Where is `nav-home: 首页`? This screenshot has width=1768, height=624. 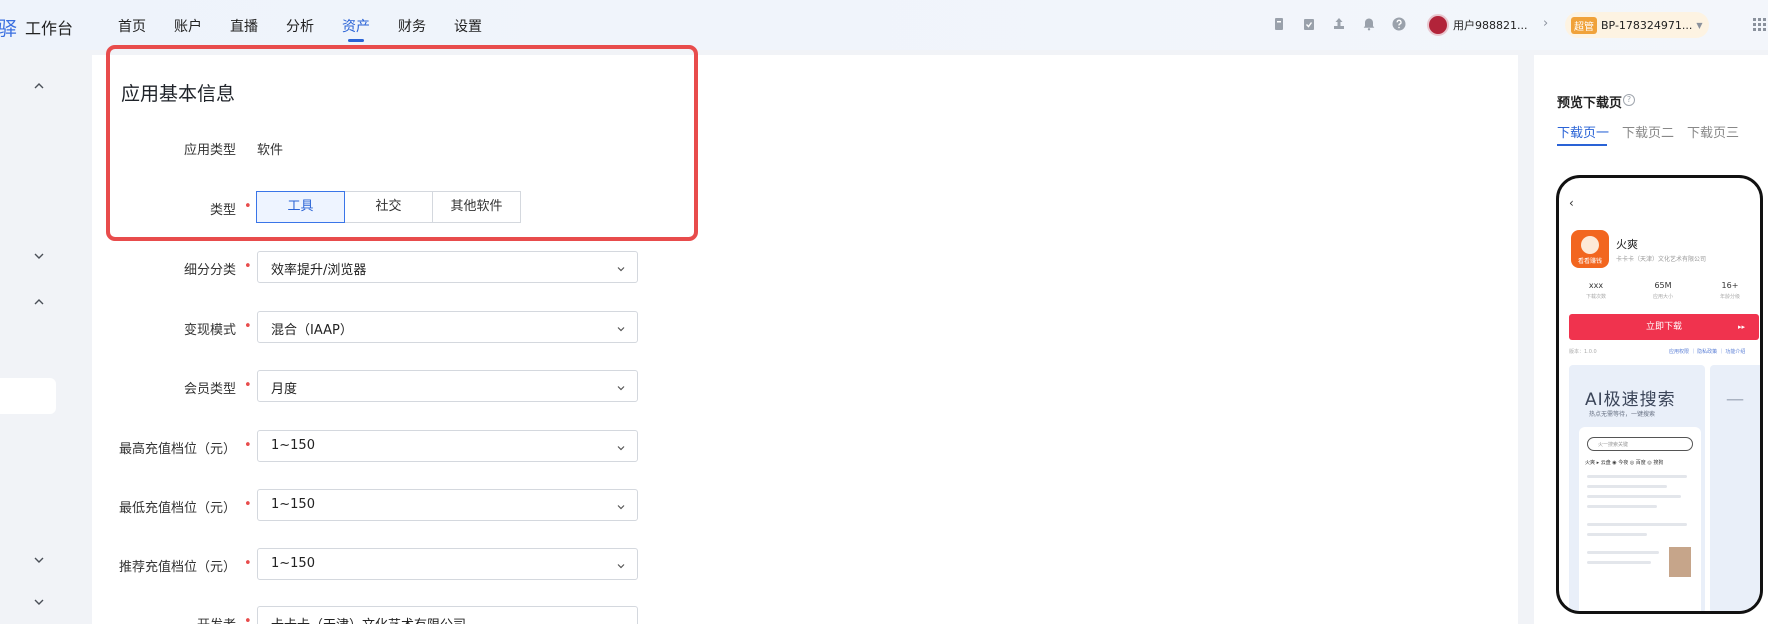 nav-home: 首页 is located at coordinates (132, 29).